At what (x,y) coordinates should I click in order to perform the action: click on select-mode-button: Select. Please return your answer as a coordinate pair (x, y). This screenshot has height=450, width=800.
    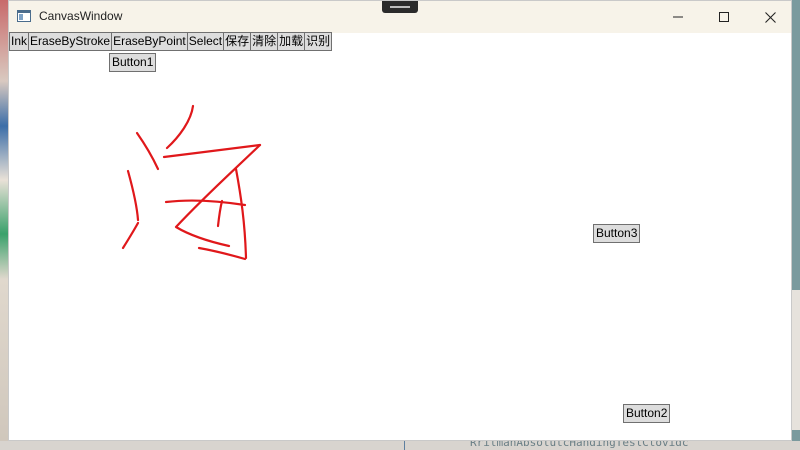
    Looking at the image, I should click on (205, 41).